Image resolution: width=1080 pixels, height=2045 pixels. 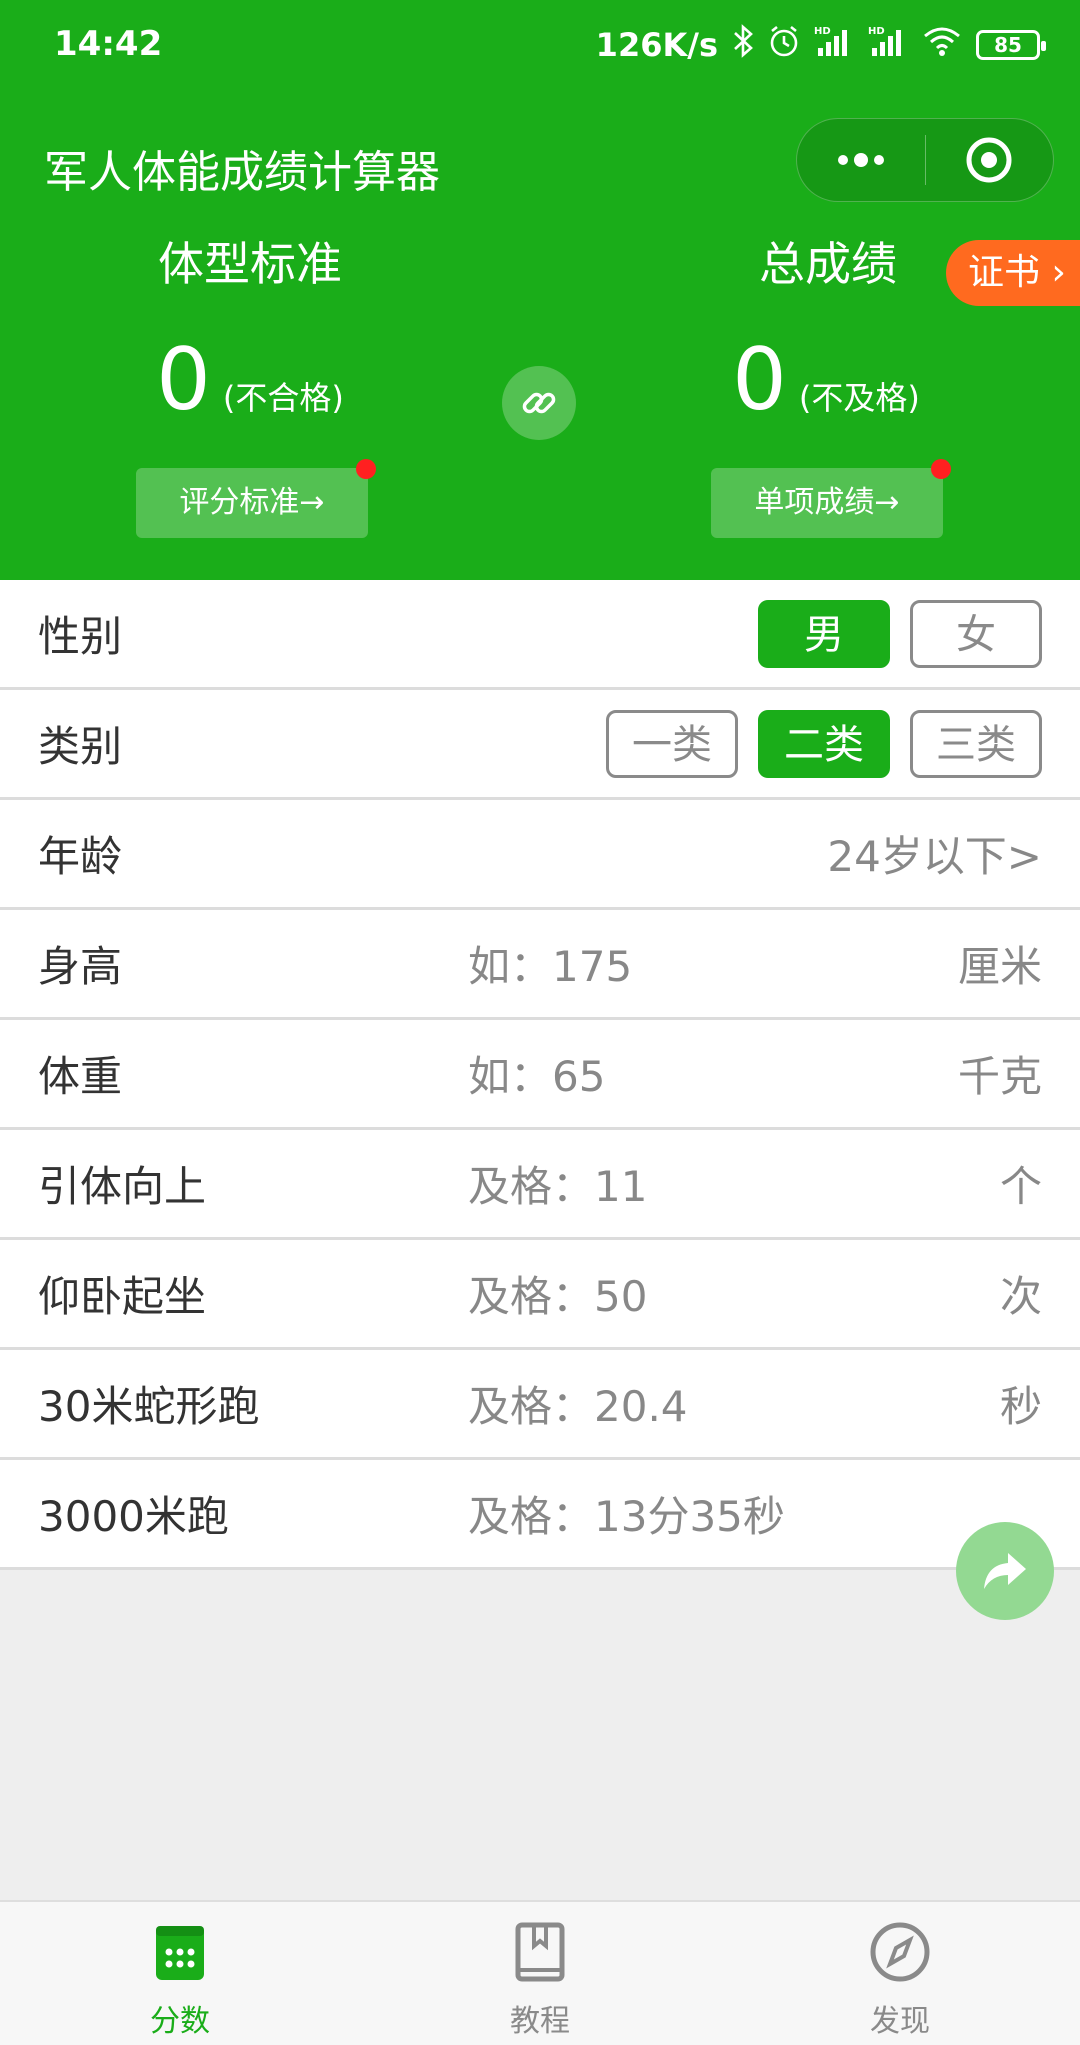 What do you see at coordinates (1008, 45) in the screenshot?
I see `battery-level: 85` at bounding box center [1008, 45].